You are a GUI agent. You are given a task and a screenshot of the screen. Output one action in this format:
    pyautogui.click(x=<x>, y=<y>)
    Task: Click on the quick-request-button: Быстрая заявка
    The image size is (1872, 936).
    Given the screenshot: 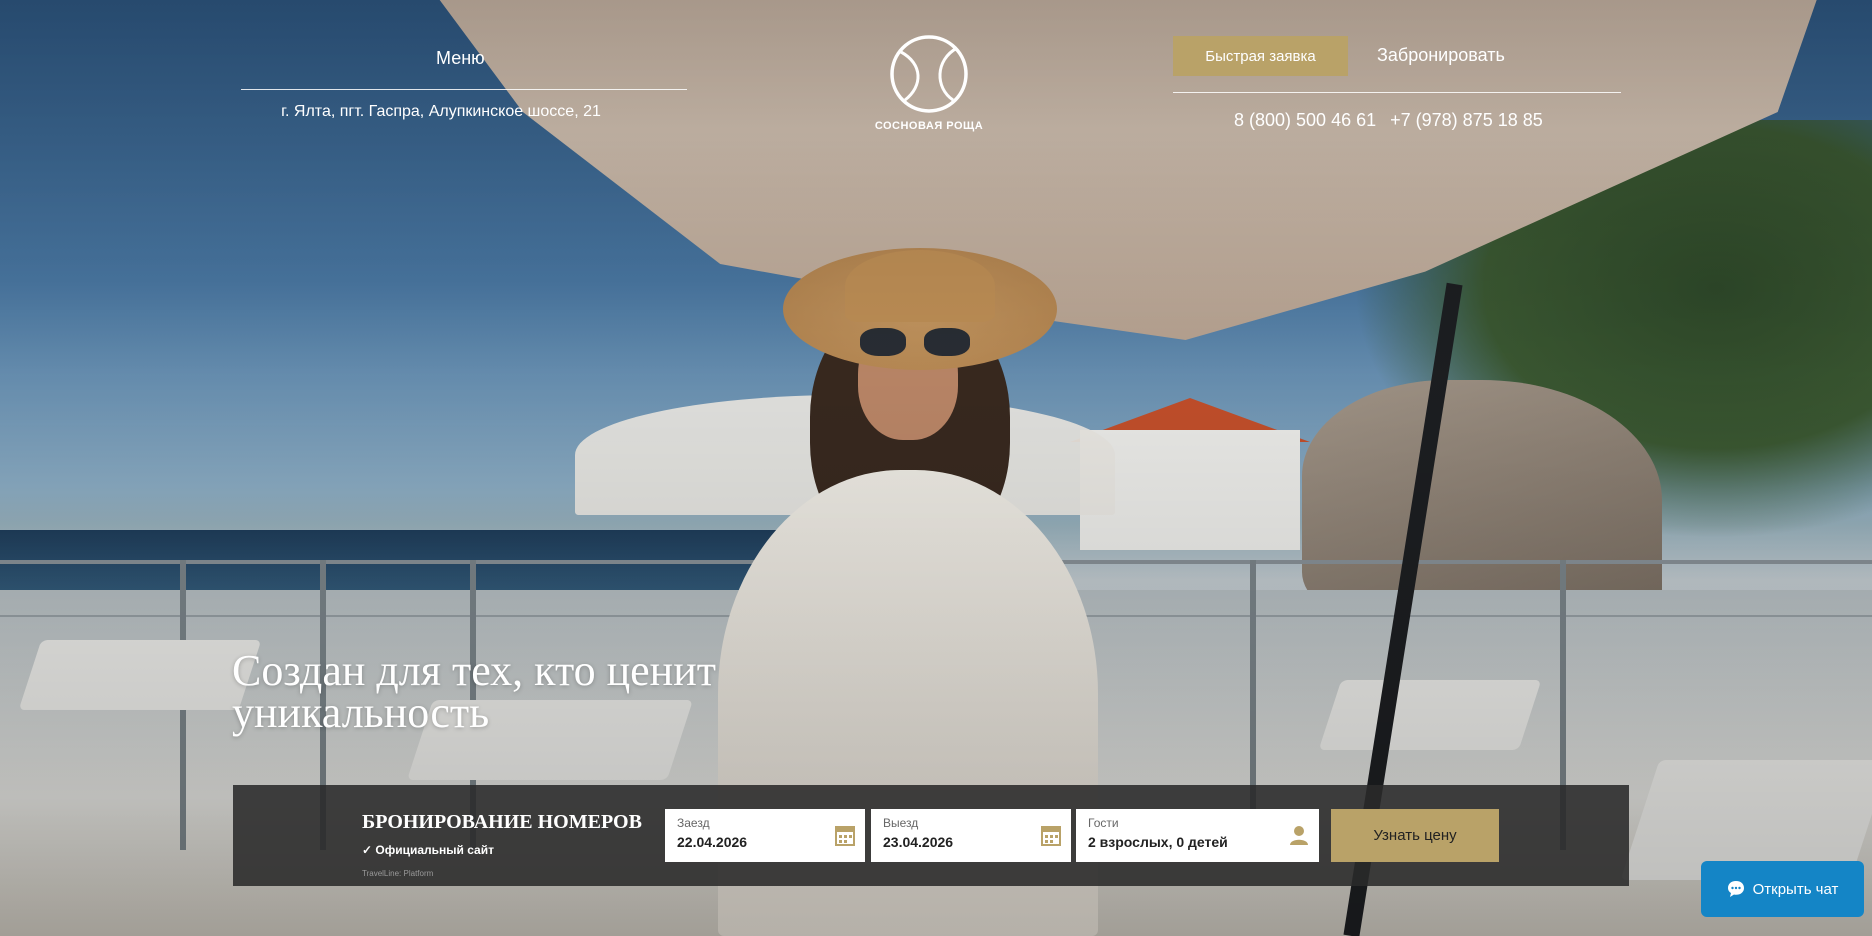 What is the action you would take?
    pyautogui.click(x=1260, y=56)
    